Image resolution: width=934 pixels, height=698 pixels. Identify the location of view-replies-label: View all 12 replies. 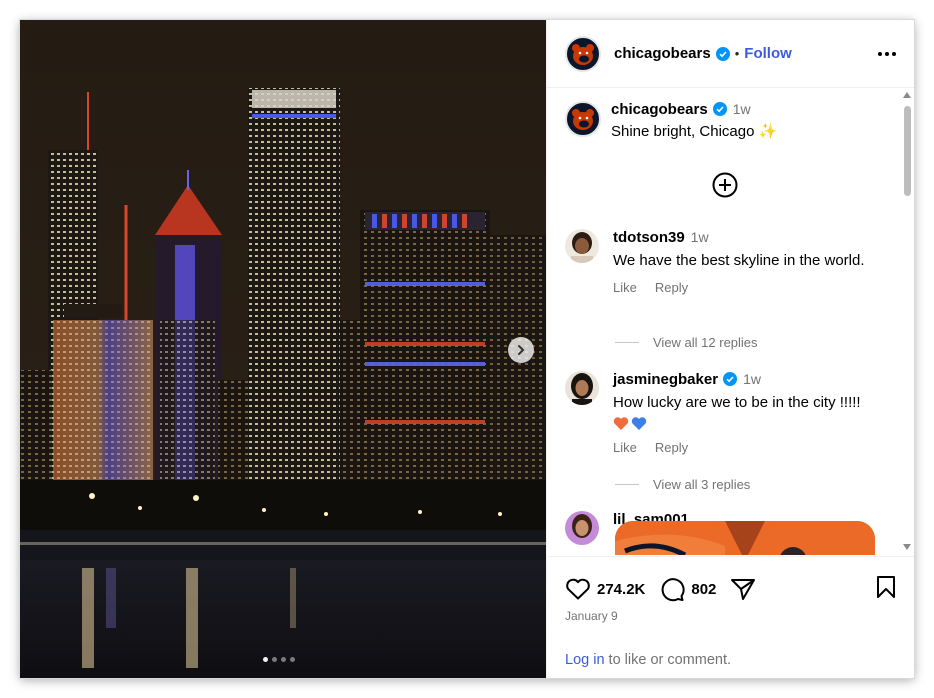
(705, 342).